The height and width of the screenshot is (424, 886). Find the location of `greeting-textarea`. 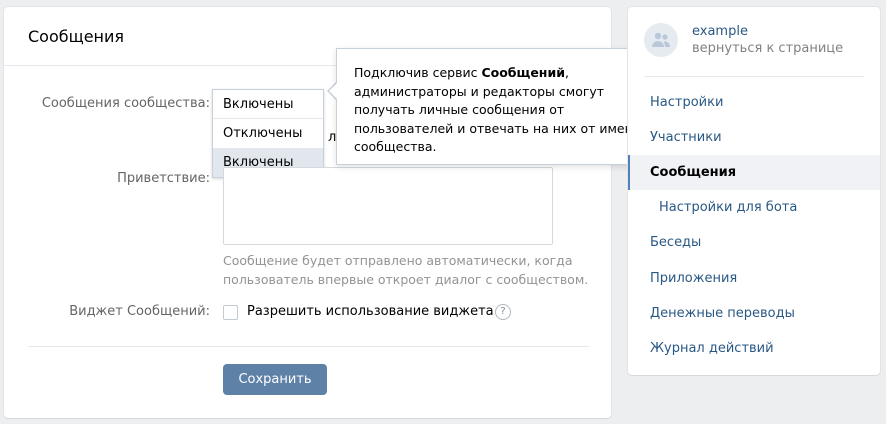

greeting-textarea is located at coordinates (388, 206).